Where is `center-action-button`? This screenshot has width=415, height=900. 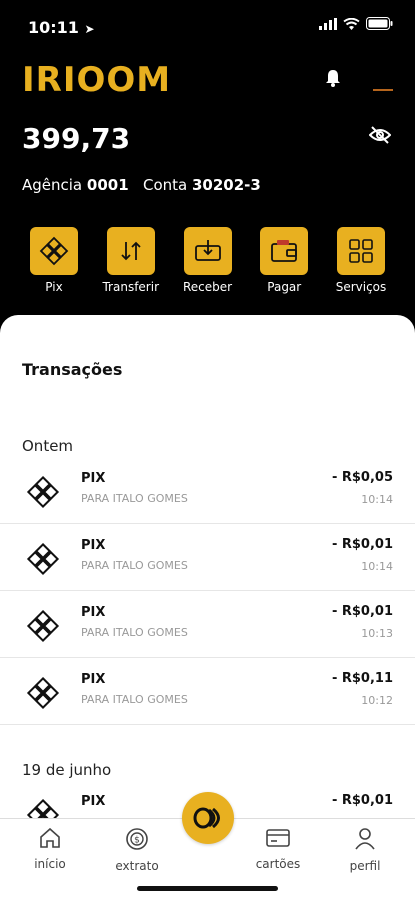
center-action-button is located at coordinates (208, 818).